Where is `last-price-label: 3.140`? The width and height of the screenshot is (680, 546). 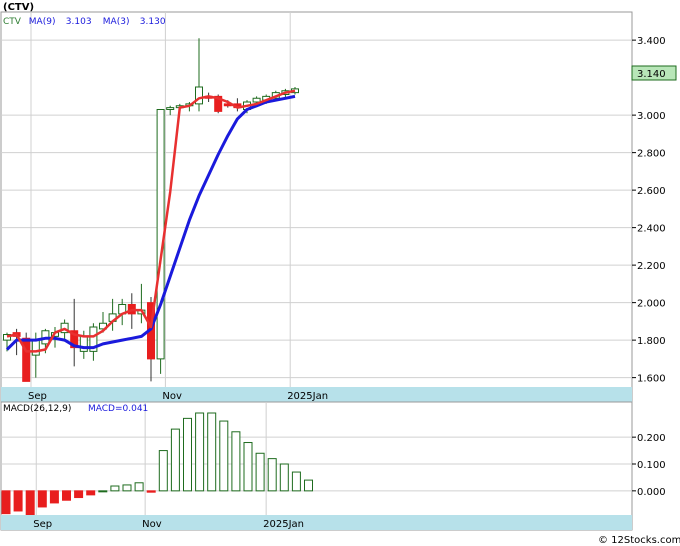 last-price-label: 3.140 is located at coordinates (651, 74).